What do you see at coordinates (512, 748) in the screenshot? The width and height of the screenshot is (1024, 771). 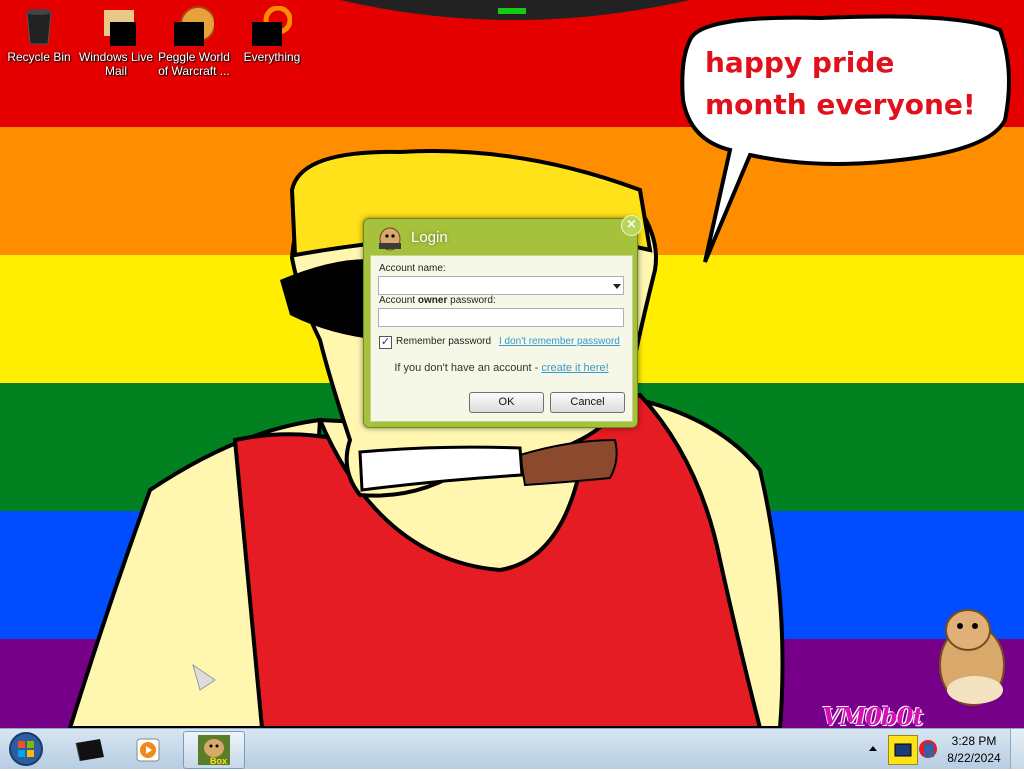 I see `taskbar: Box 3:28 PM 8/22/2024` at bounding box center [512, 748].